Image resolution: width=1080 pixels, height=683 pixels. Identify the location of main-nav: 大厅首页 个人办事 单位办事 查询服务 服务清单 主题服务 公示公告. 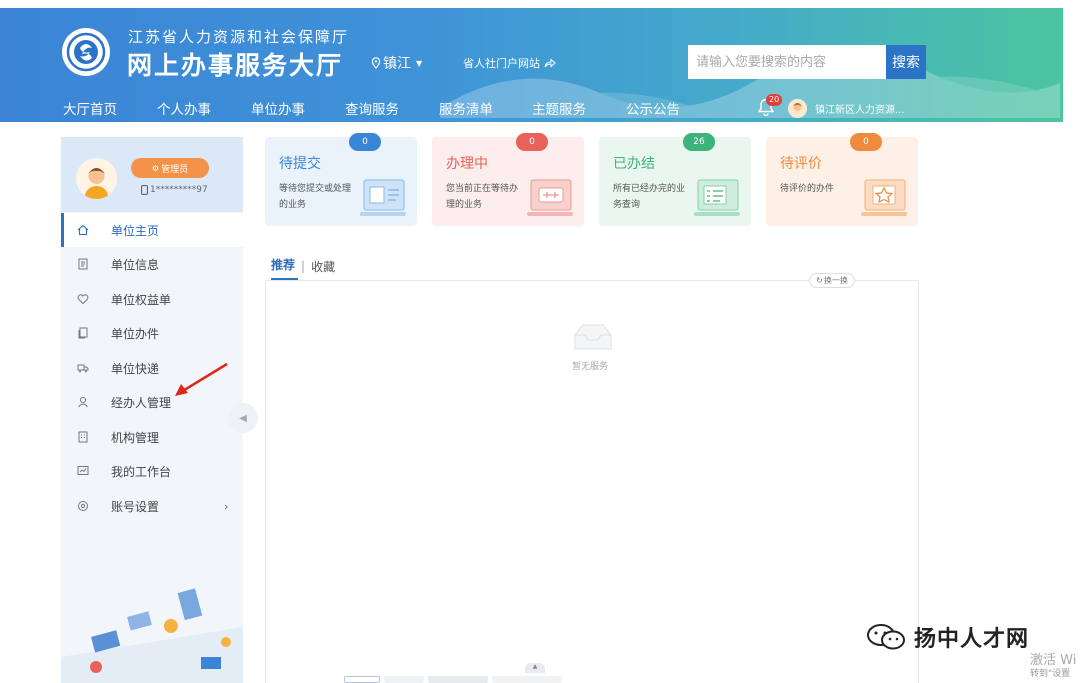
(370, 108).